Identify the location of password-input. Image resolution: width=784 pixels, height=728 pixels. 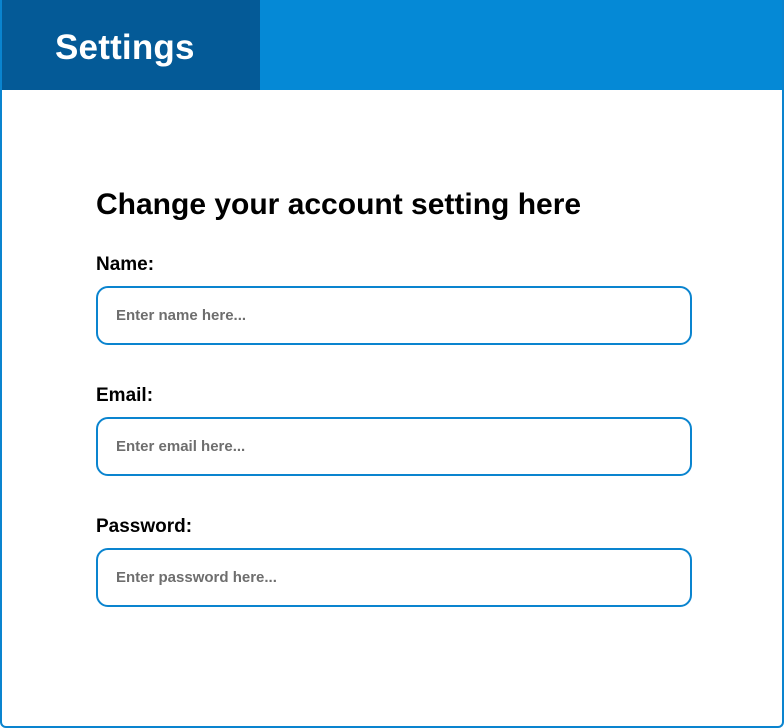
(394, 577).